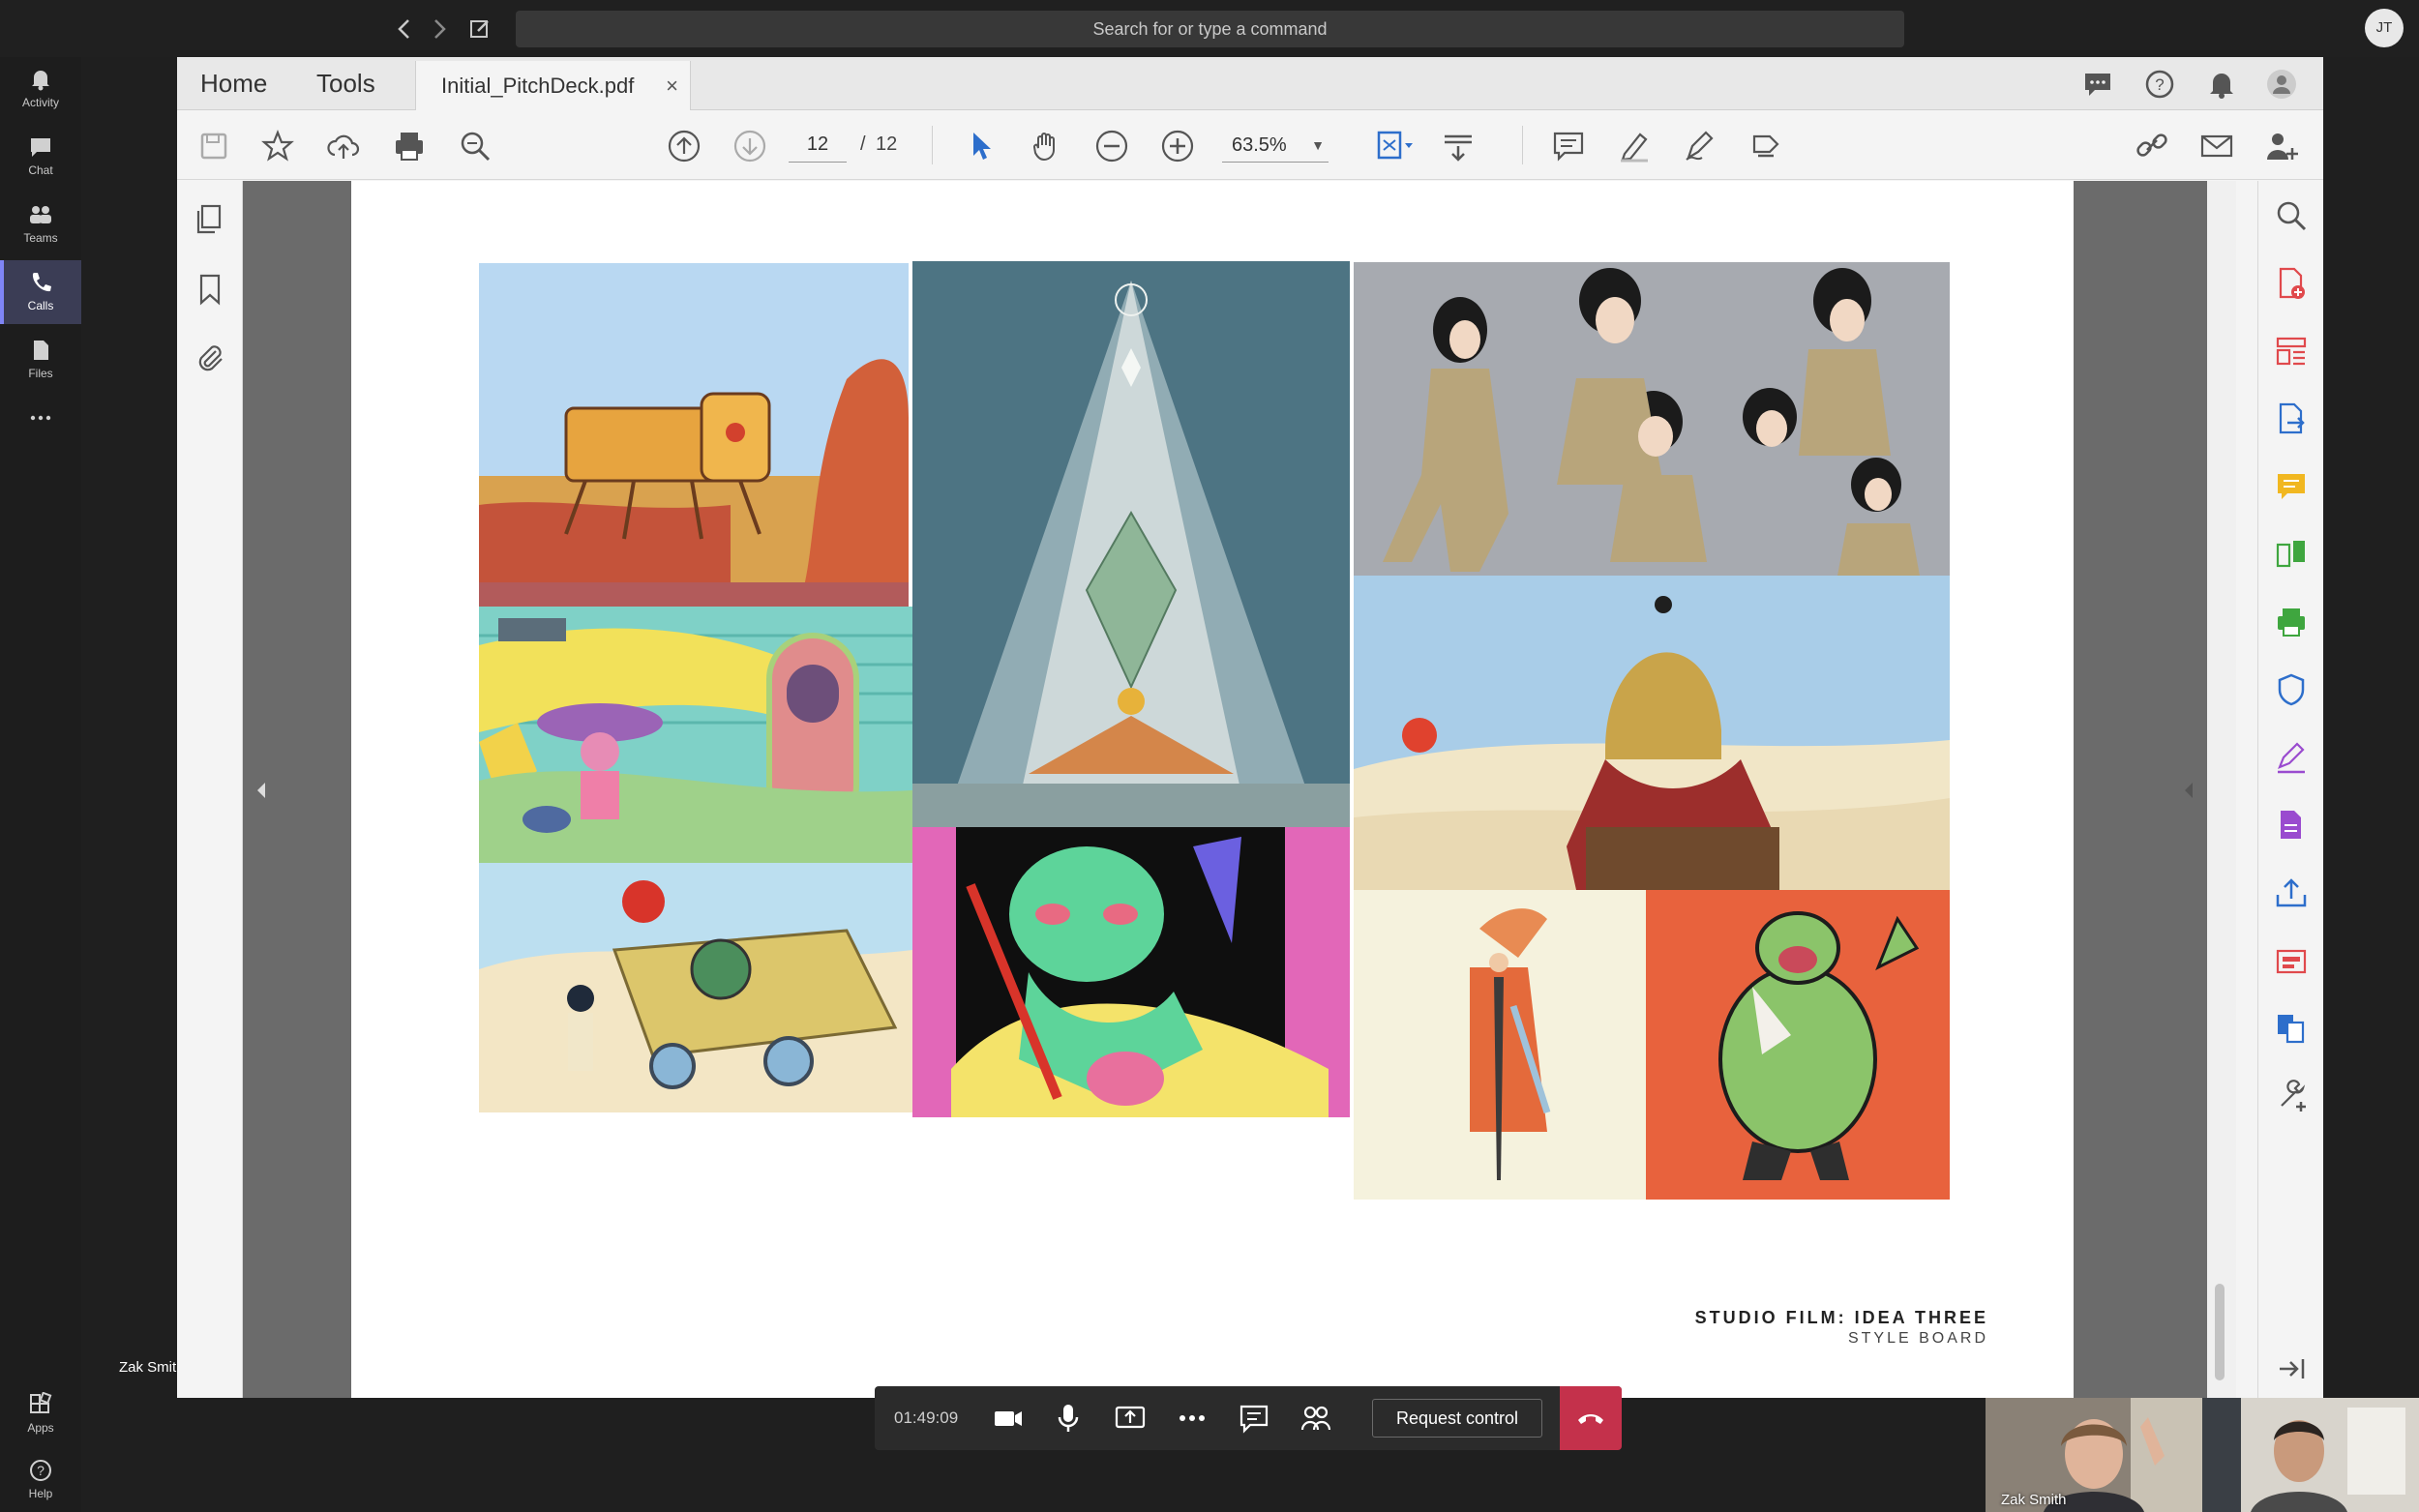  I want to click on share-screen-icon, so click(1130, 1419).